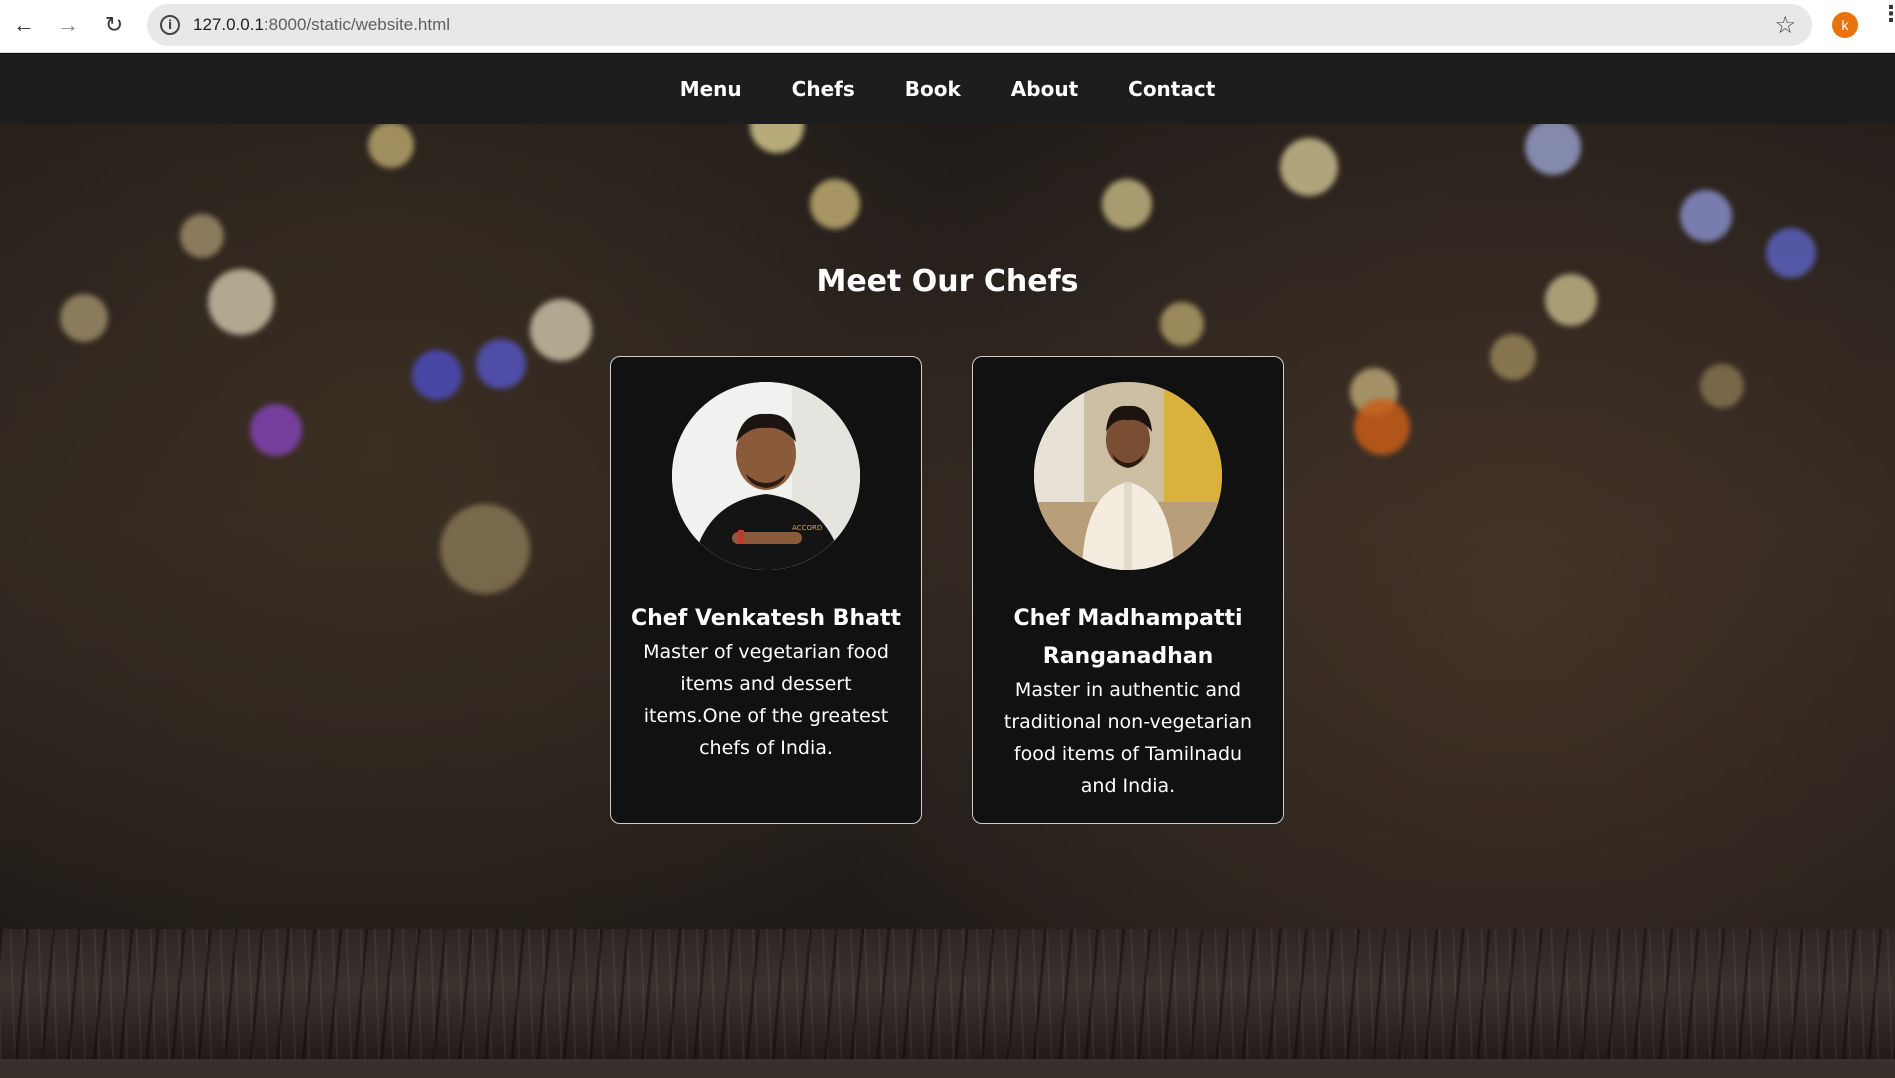 The height and width of the screenshot is (1078, 1895). I want to click on browser-menu-icon: ⋮, so click(1887, 15).